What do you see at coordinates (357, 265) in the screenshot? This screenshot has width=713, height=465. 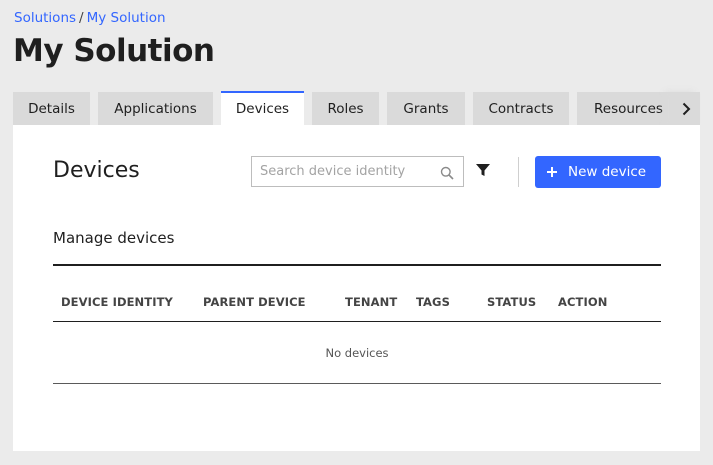 I see `table-top-divider` at bounding box center [357, 265].